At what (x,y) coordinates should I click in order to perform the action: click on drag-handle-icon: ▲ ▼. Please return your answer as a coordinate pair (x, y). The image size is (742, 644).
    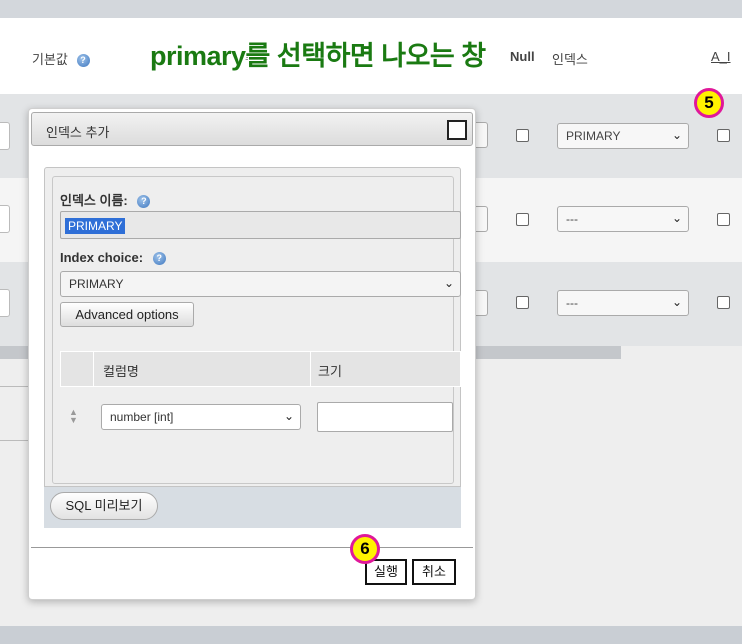
    Looking at the image, I should click on (74, 416).